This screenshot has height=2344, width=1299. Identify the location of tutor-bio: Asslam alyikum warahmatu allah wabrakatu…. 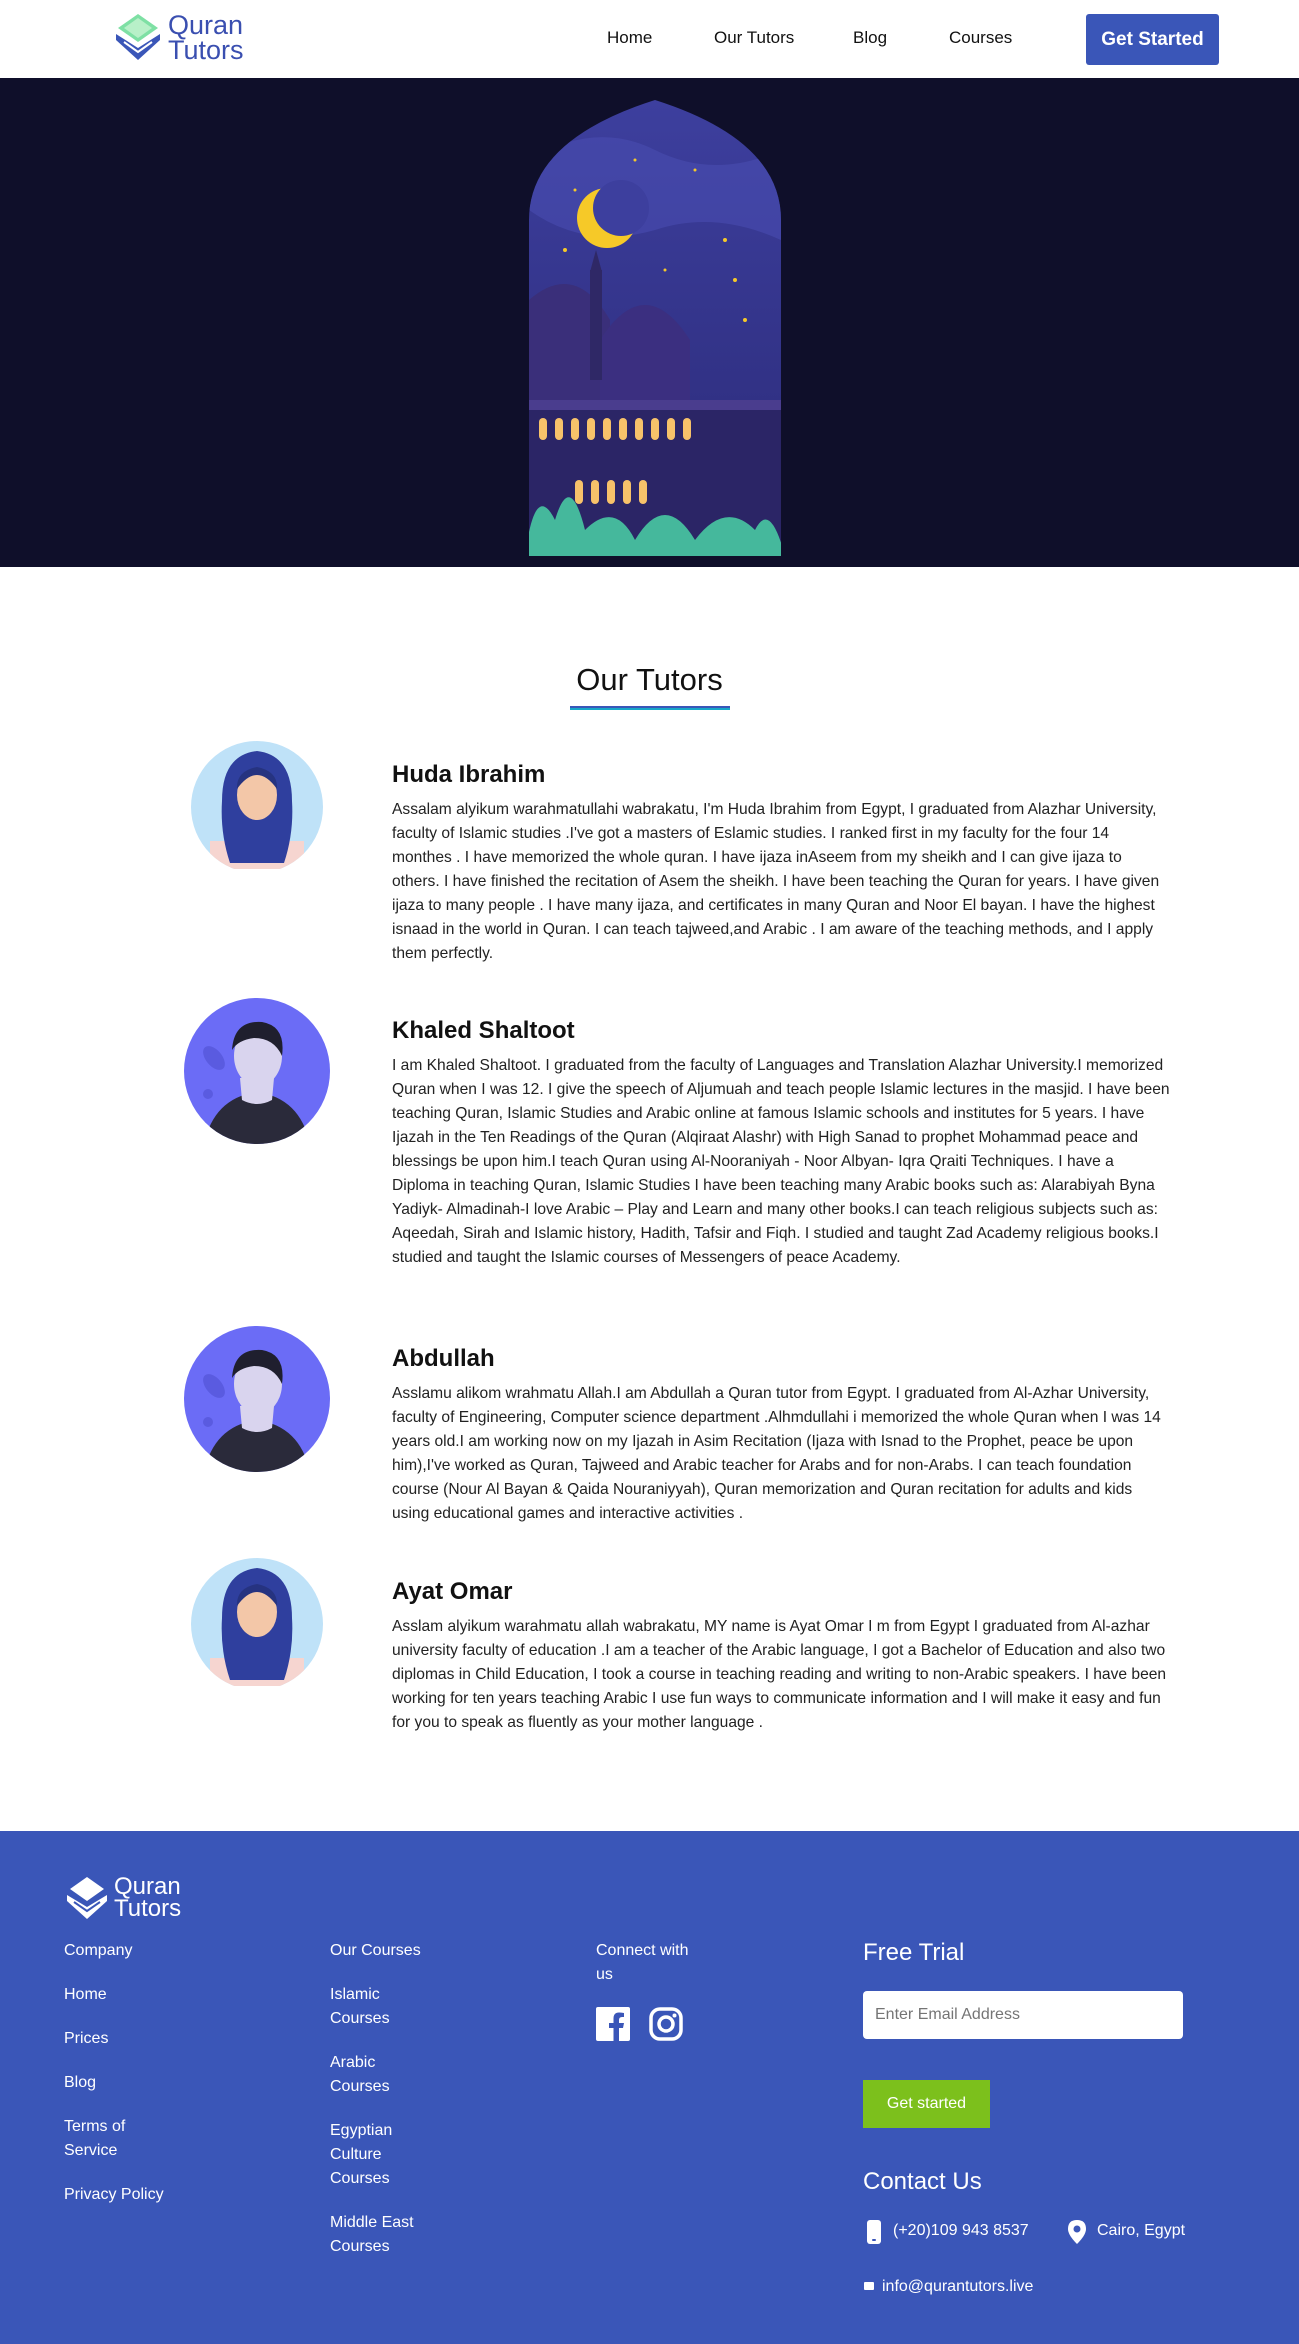
(779, 1674).